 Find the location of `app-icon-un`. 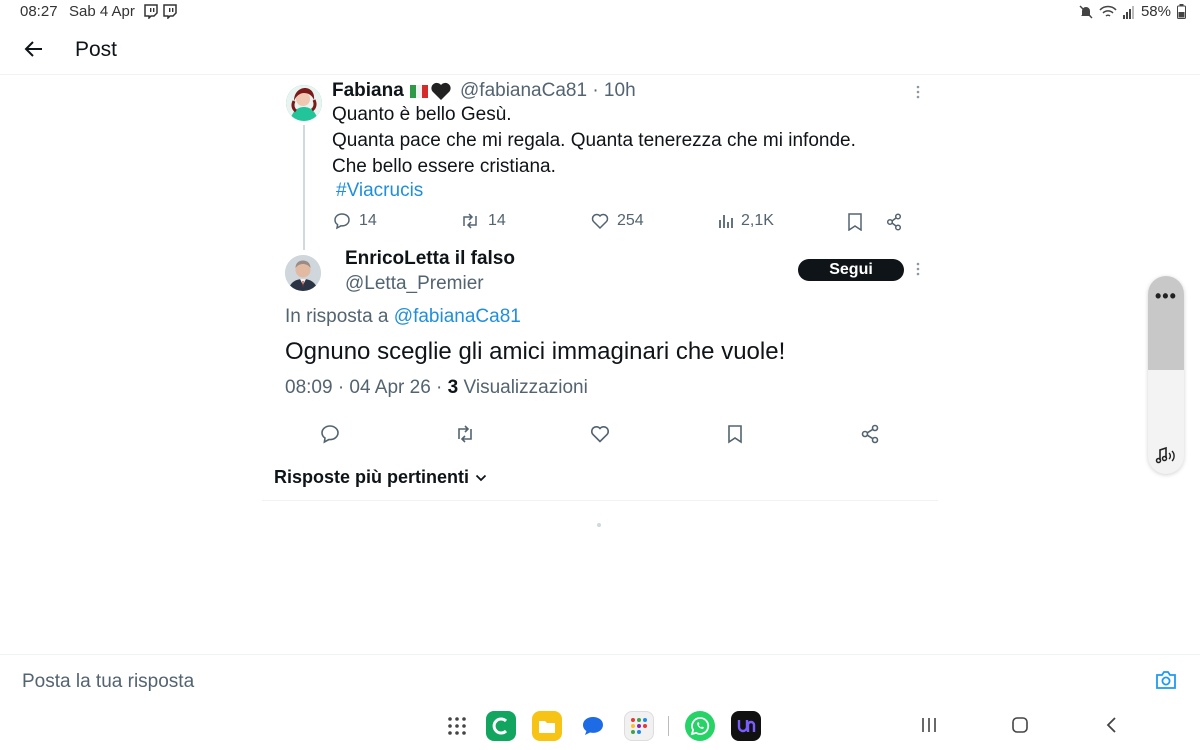

app-icon-un is located at coordinates (746, 726).